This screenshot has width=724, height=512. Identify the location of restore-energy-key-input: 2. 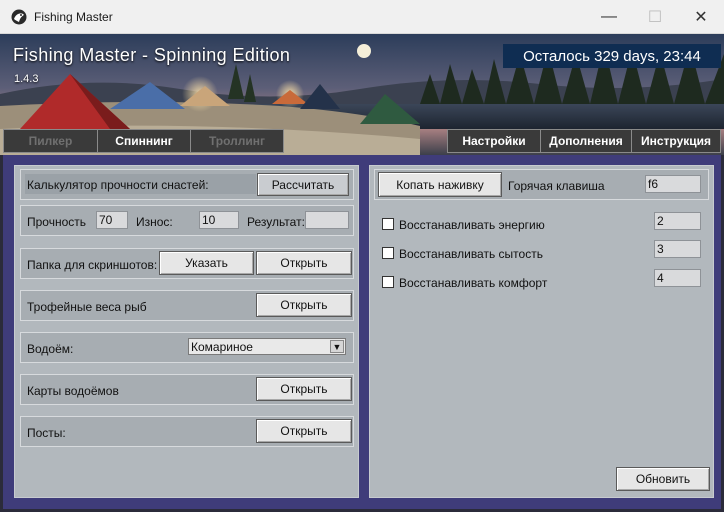
(677, 221).